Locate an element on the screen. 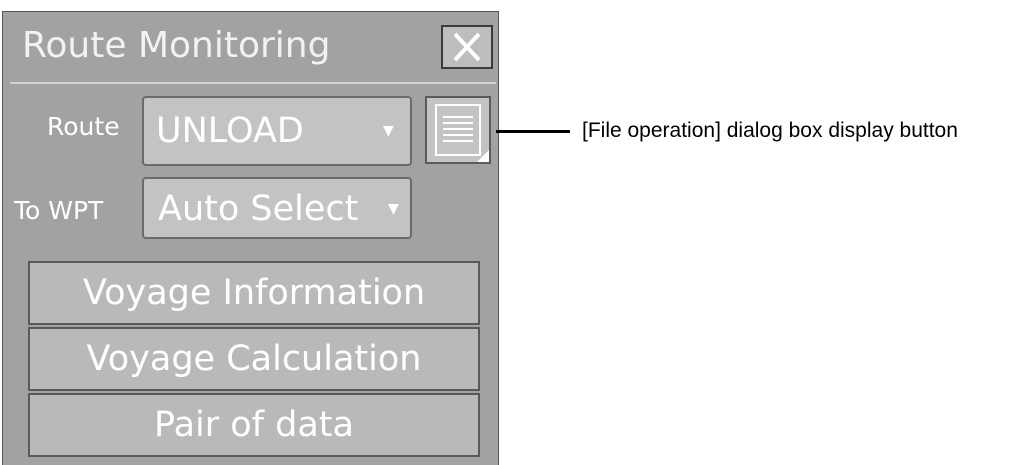  voyage-calculation-button: Voyage Calculation is located at coordinates (254, 359).